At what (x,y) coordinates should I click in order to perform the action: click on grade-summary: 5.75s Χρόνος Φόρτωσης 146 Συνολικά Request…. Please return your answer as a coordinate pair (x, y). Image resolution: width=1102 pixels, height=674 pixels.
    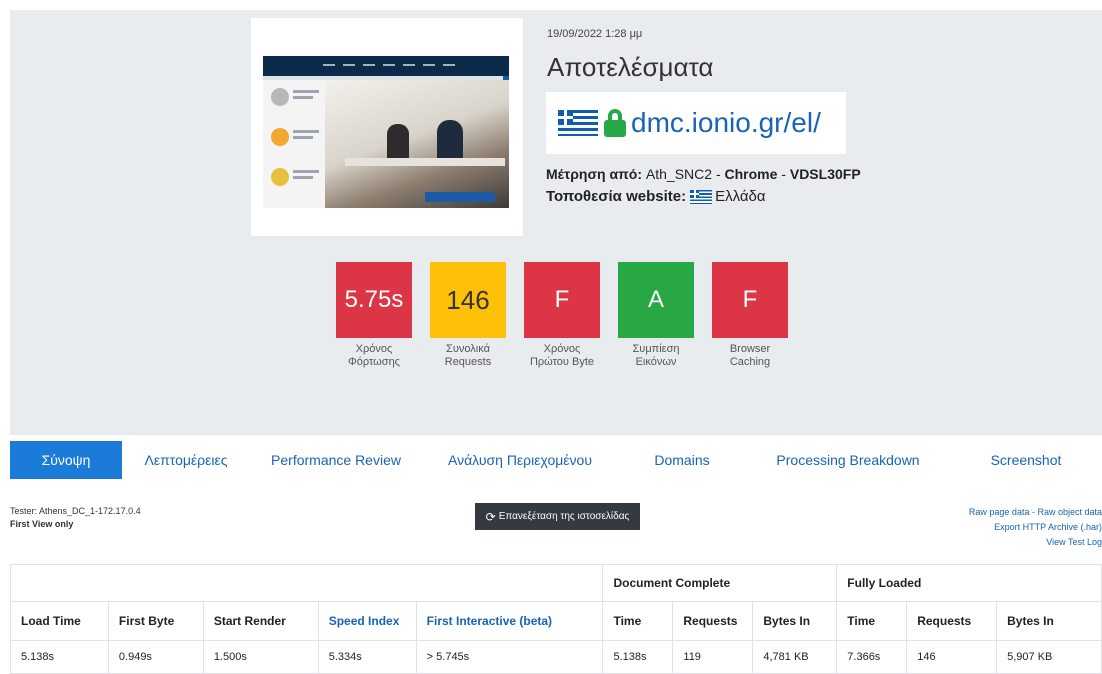
    Looking at the image, I should click on (571, 315).